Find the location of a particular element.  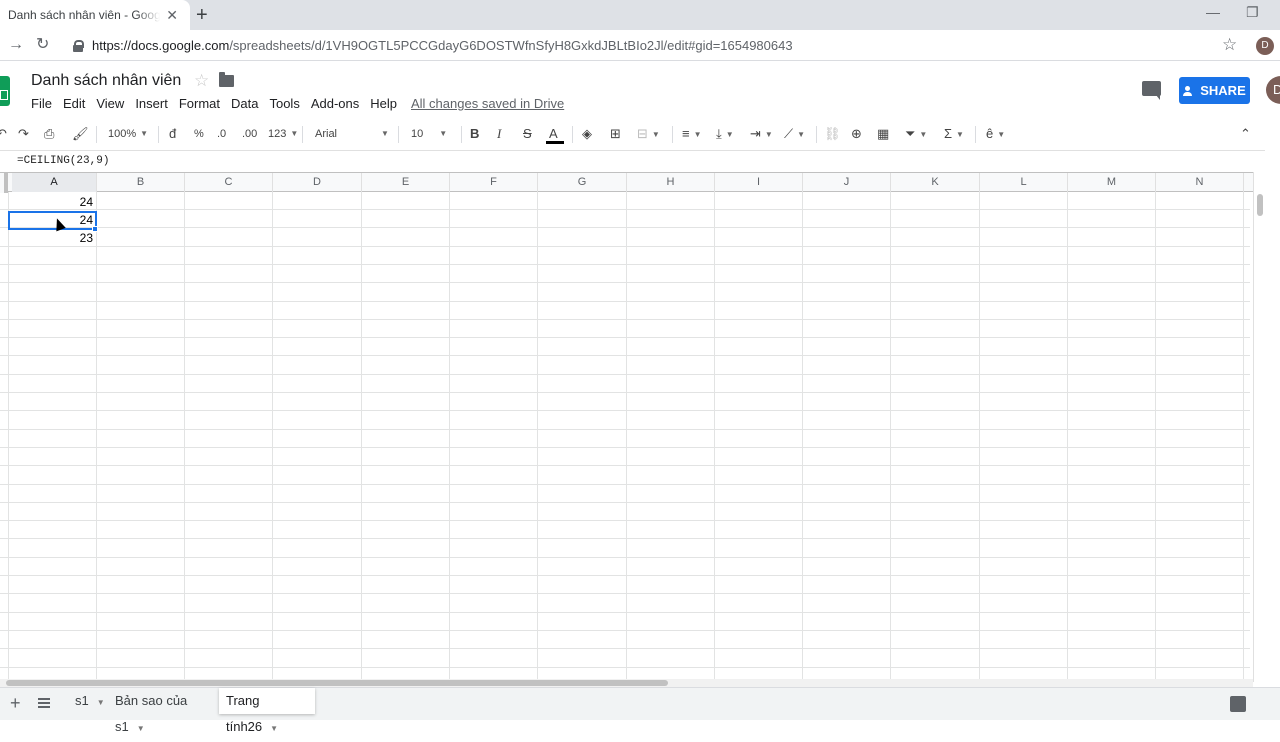

vertical-scroll-thumb is located at coordinates (1260, 205).